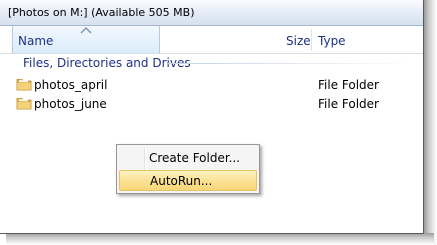  Describe the element at coordinates (298, 41) in the screenshot. I see `column-header-size: Size` at that location.